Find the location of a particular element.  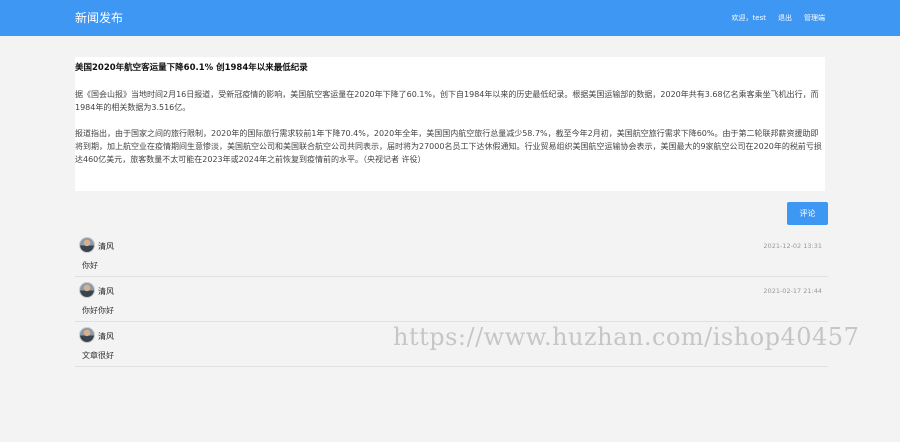

article-title: 美国2020年航空客运量下降60.1% 创1984年以来最低纪录 is located at coordinates (191, 68).